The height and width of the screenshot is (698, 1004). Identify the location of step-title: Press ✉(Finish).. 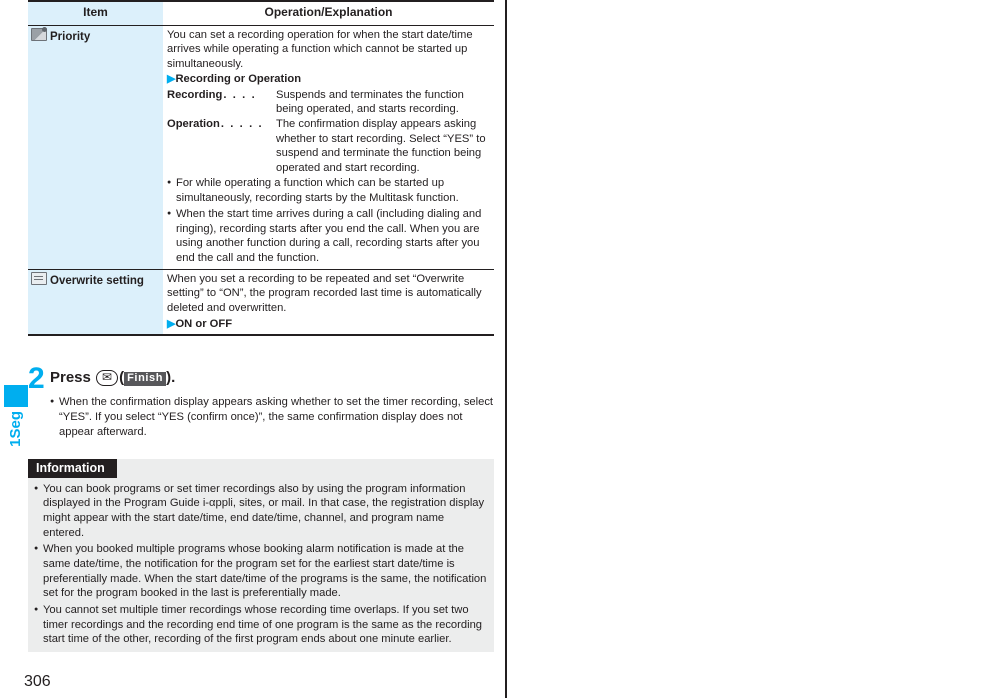
(112, 377).